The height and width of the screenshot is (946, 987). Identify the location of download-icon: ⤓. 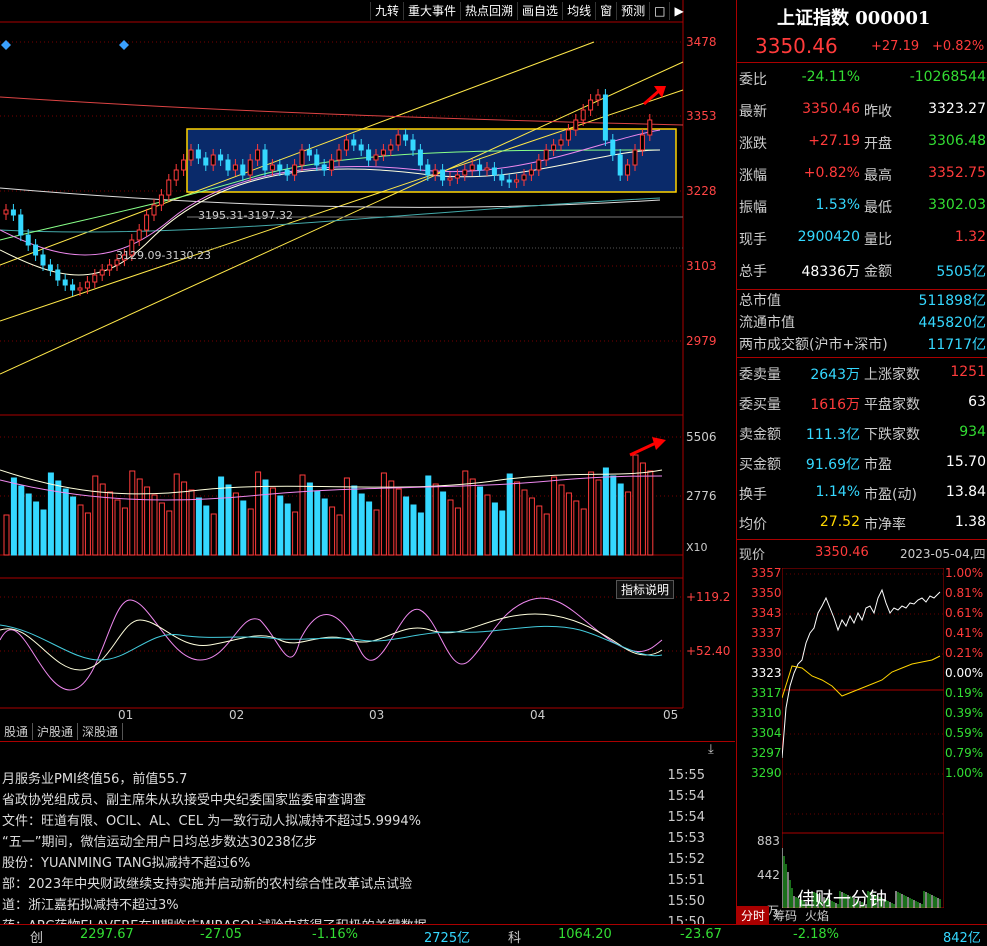
(711, 749).